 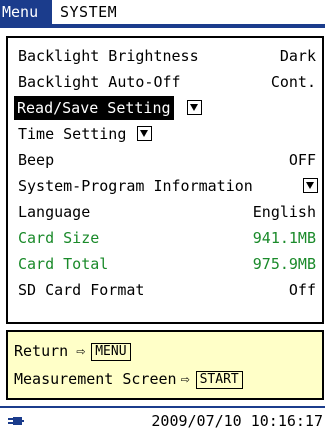 What do you see at coordinates (167, 134) in the screenshot?
I see `setting-time: Time Setting` at bounding box center [167, 134].